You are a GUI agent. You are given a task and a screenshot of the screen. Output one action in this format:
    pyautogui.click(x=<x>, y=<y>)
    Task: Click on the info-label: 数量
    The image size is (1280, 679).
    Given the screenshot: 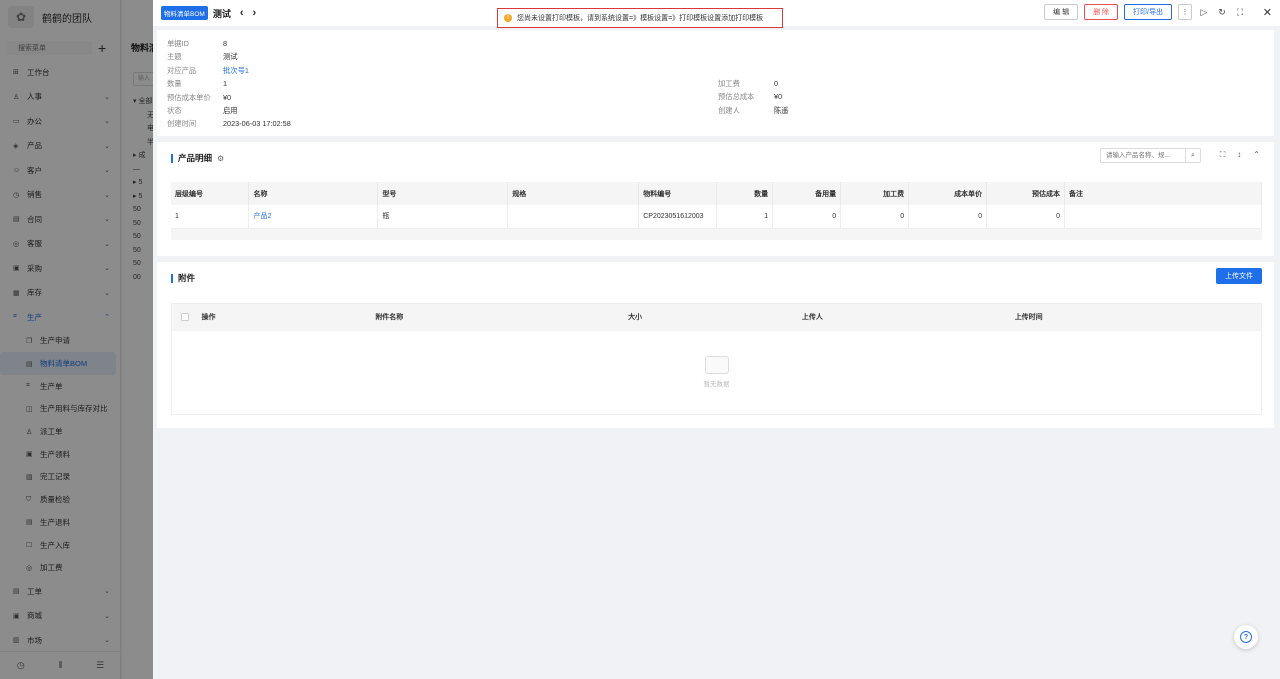 What is the action you would take?
    pyautogui.click(x=174, y=84)
    